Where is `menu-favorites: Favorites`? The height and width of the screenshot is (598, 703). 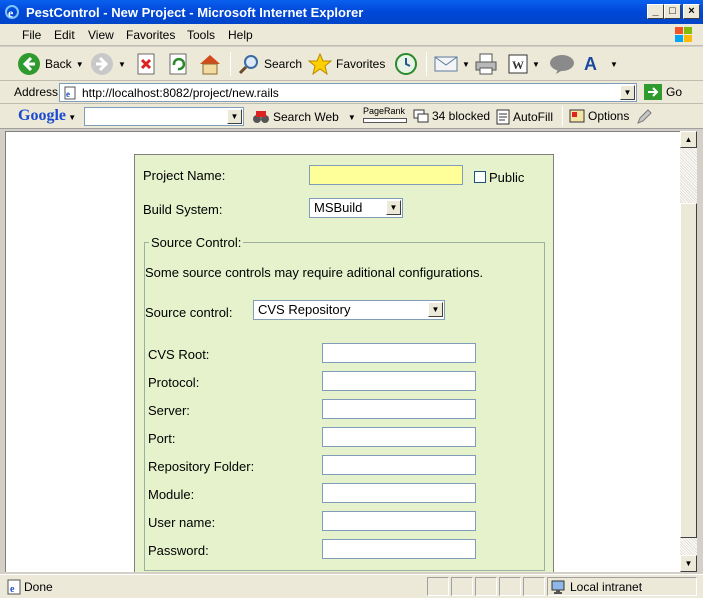
menu-favorites: Favorites is located at coordinates (150, 35).